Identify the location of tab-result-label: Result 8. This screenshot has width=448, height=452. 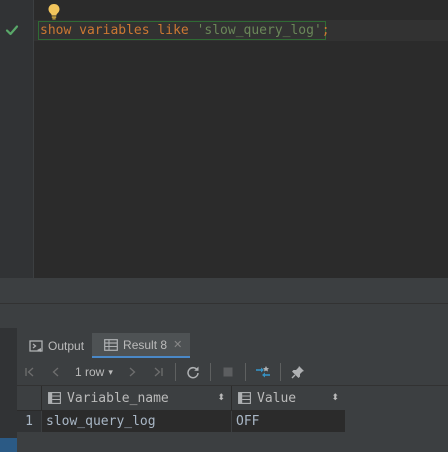
(145, 344).